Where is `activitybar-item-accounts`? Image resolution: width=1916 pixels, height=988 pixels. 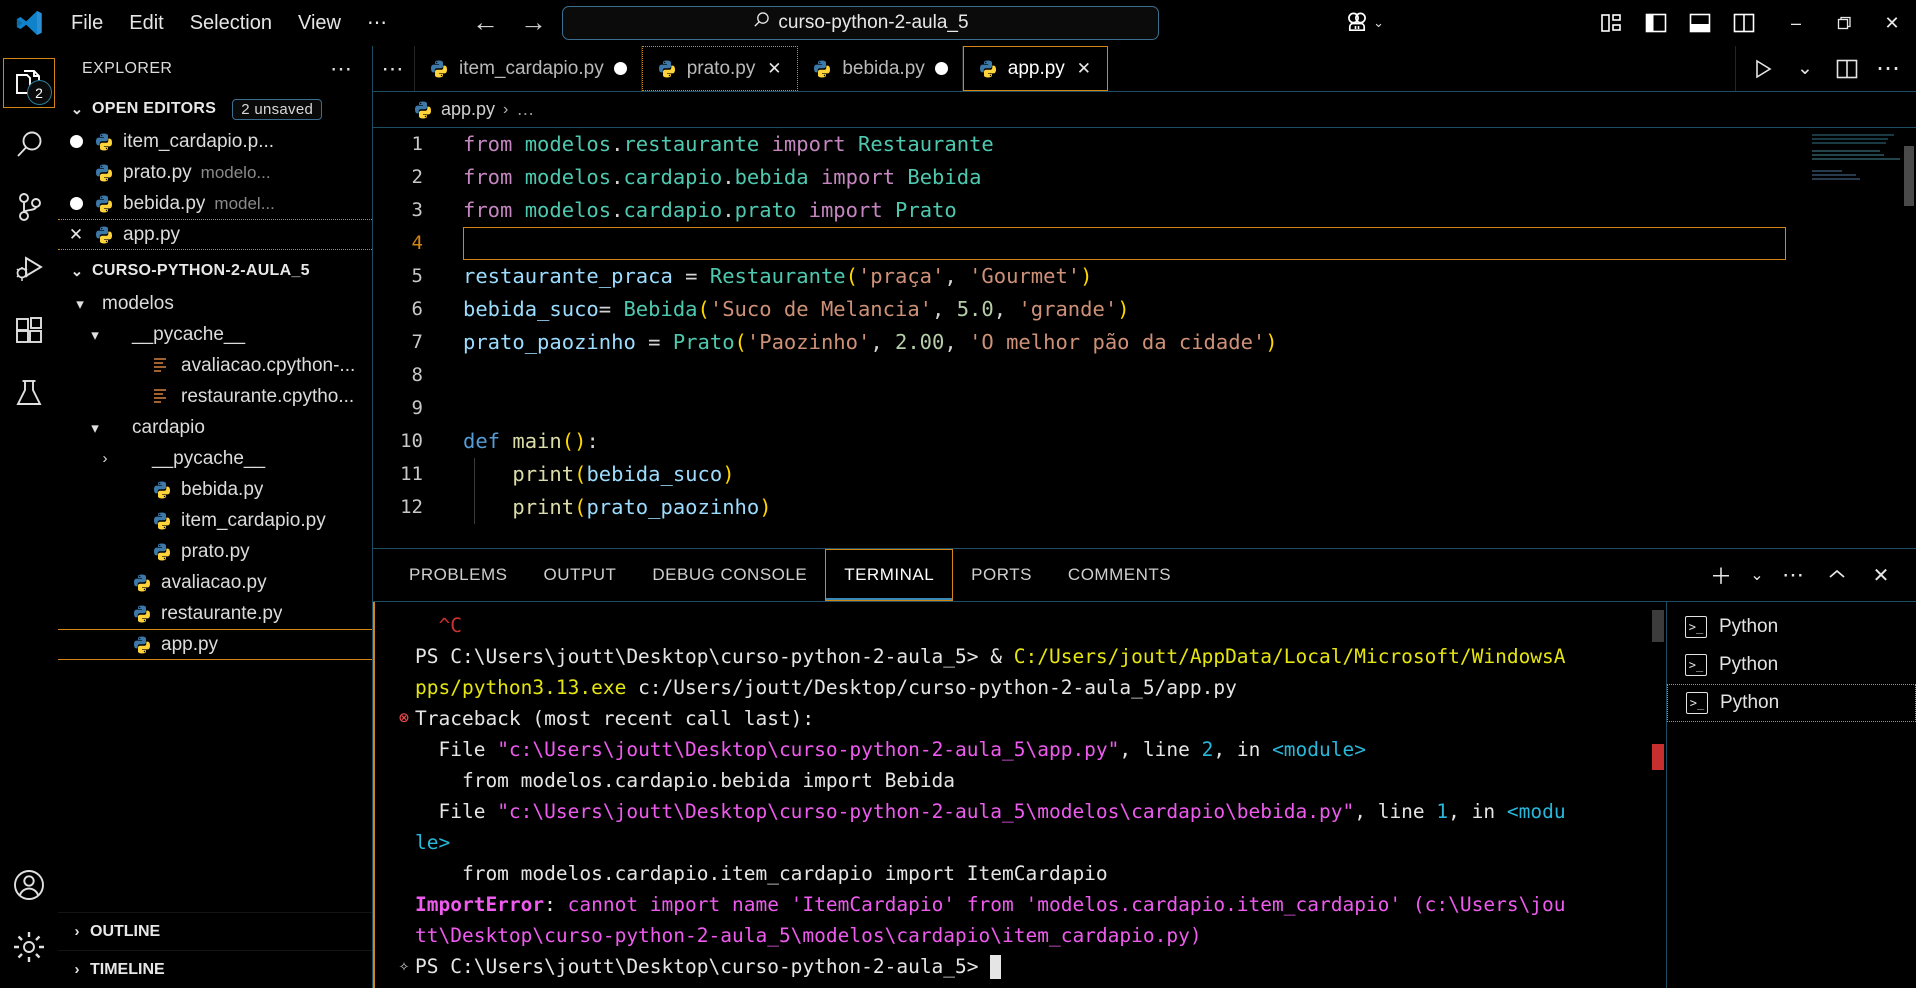
activitybar-item-accounts is located at coordinates (29, 885).